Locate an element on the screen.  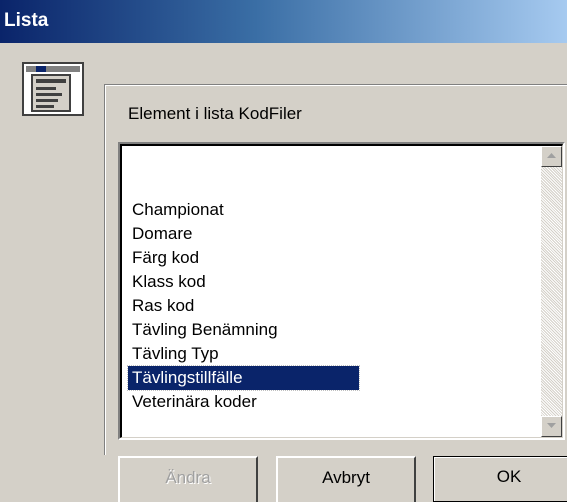
scroll-down-button is located at coordinates (551, 426).